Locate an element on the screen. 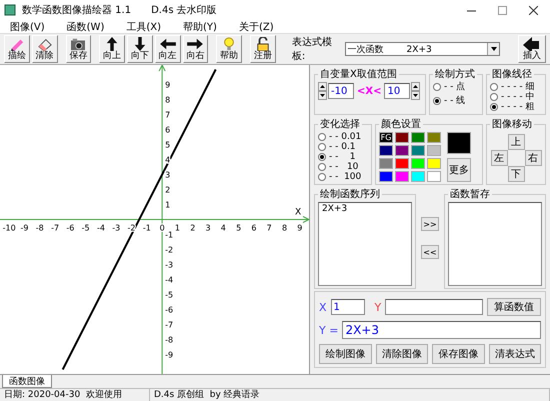  transfer-button: << is located at coordinates (430, 252).